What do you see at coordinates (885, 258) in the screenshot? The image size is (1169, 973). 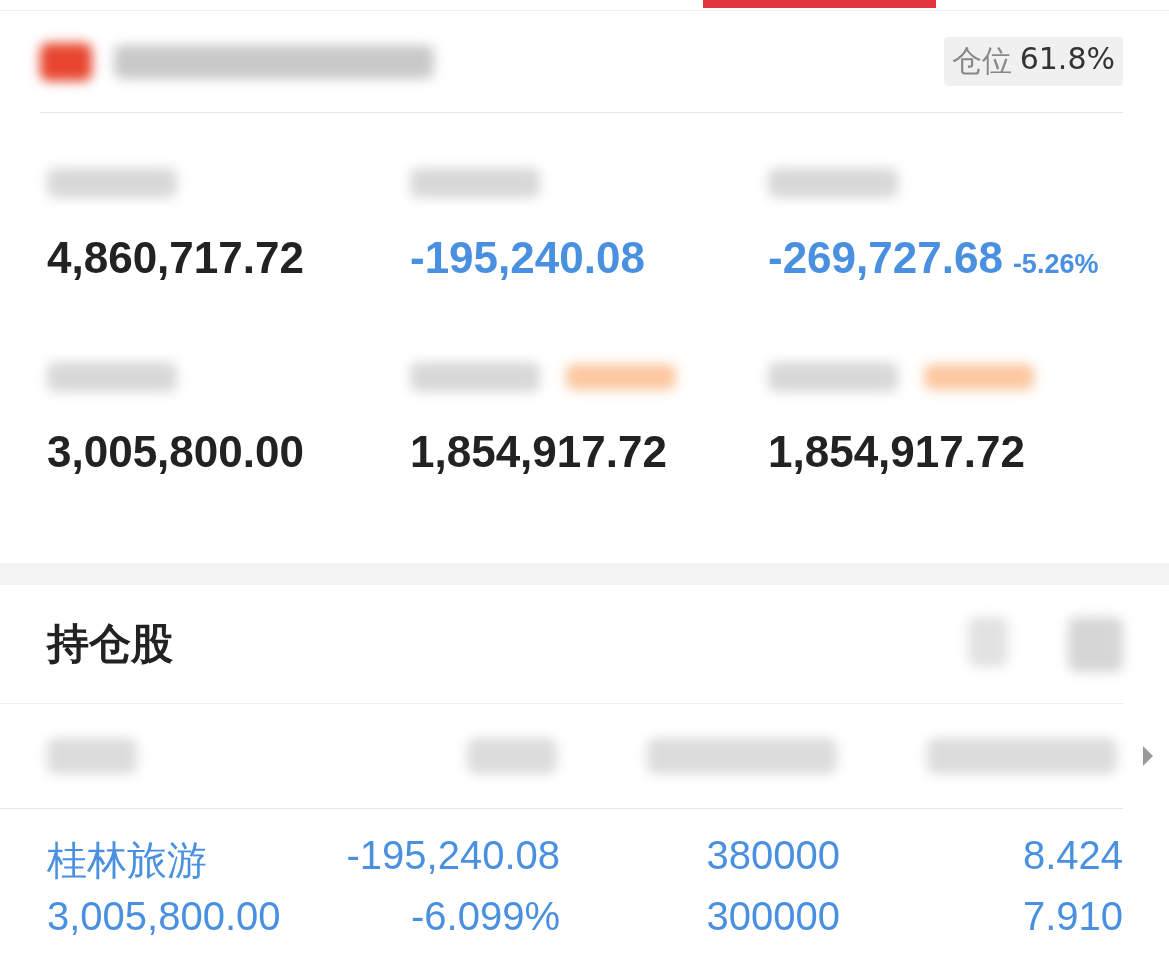 I see `amount-value: -269,727.68` at bounding box center [885, 258].